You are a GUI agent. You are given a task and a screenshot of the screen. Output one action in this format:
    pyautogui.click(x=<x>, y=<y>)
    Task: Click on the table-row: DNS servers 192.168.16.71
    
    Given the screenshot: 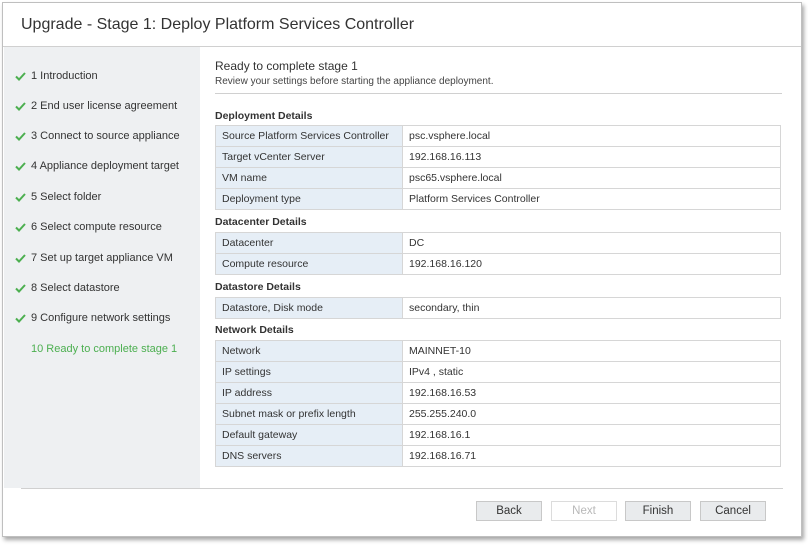 What is the action you would take?
    pyautogui.click(x=498, y=456)
    